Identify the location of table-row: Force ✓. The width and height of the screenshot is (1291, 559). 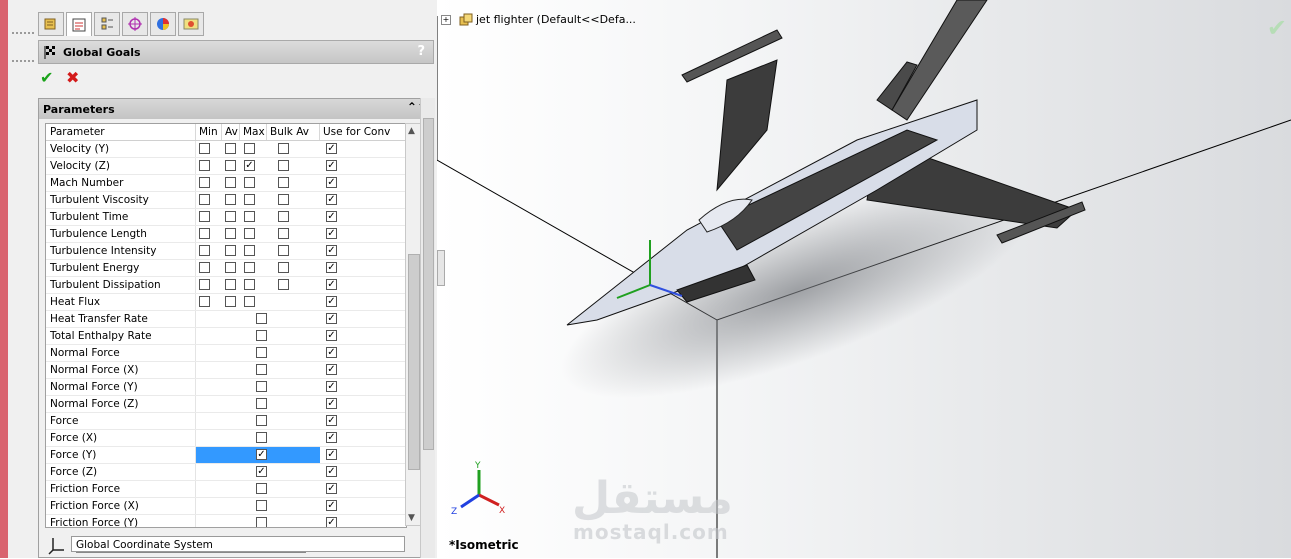
(226, 421).